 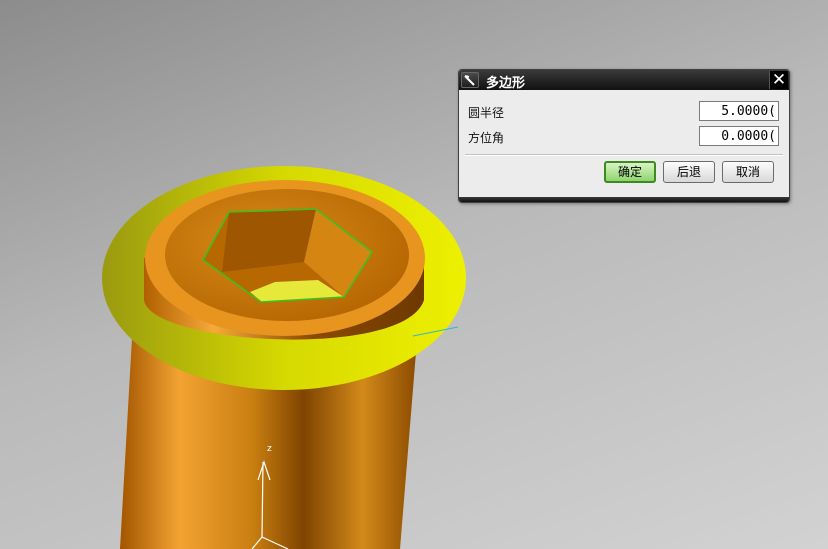 What do you see at coordinates (778, 80) in the screenshot?
I see `close-icon: ✕` at bounding box center [778, 80].